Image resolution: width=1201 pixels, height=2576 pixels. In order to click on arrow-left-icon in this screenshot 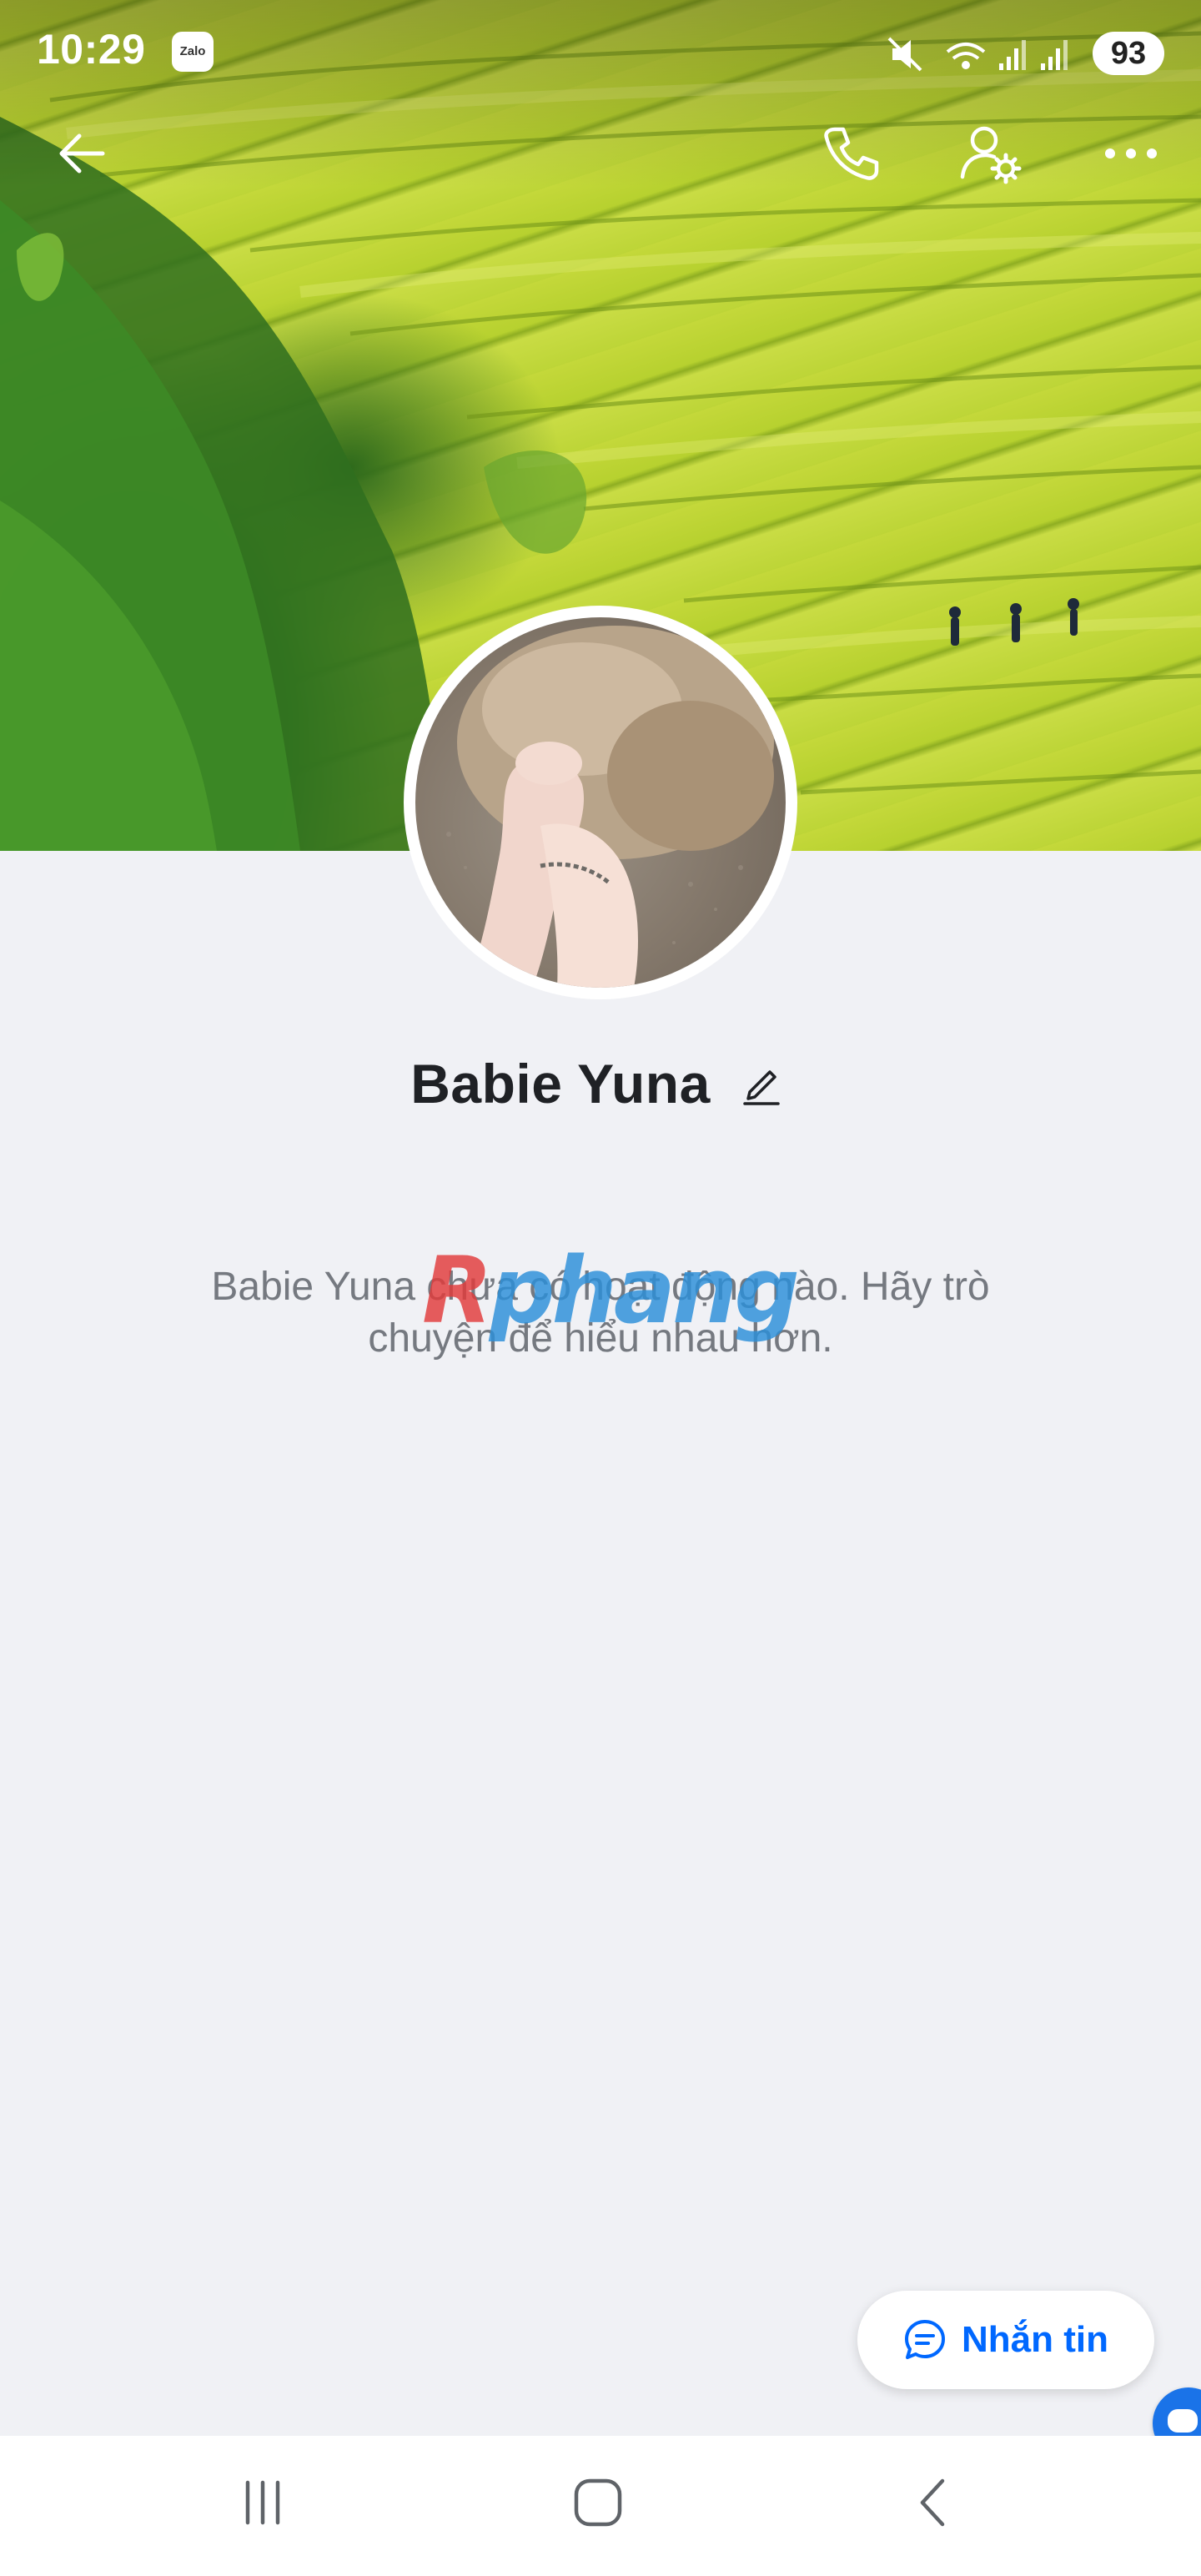, I will do `click(82, 153)`.